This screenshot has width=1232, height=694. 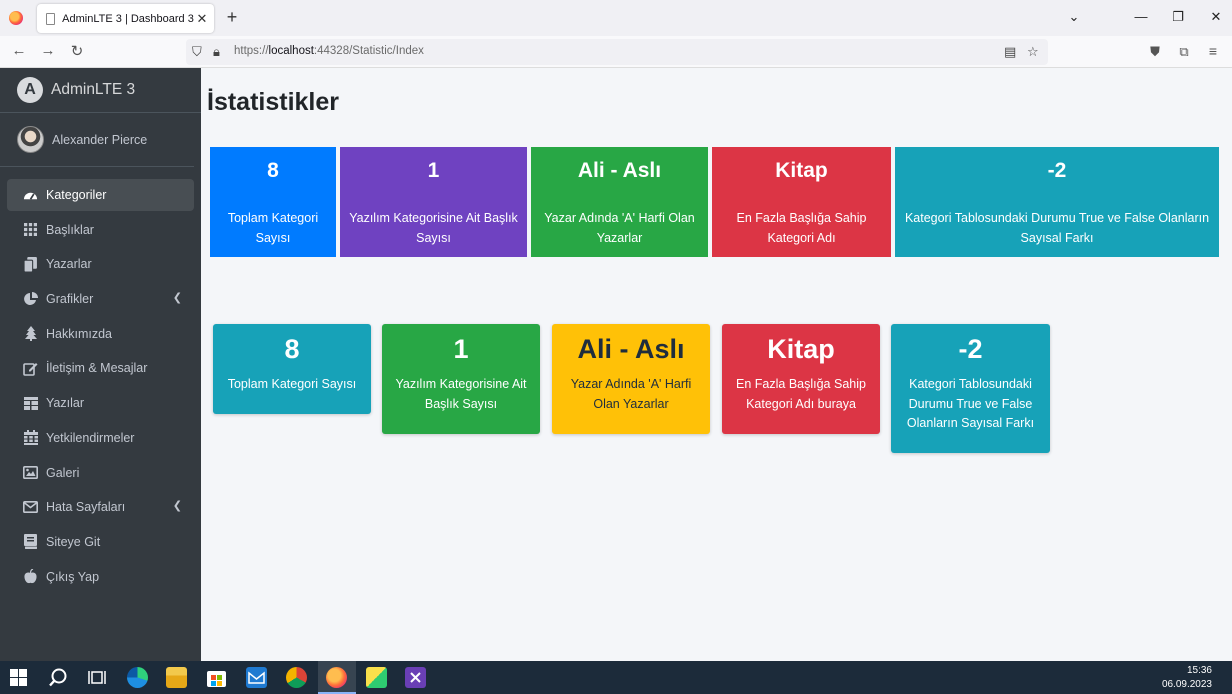 I want to click on pocket-icon: ⛊, so click(x=1155, y=52).